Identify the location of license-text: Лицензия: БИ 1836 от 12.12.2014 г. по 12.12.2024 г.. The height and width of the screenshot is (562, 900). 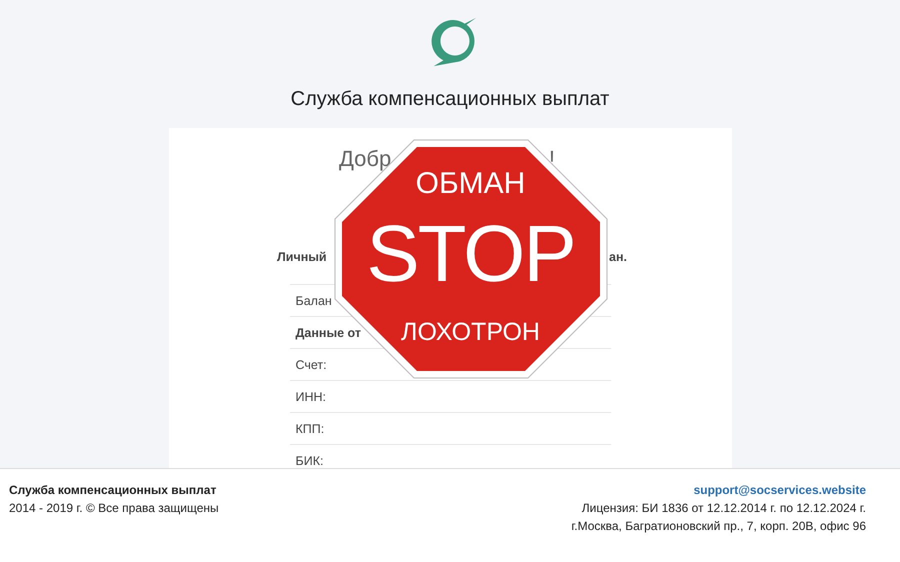
(724, 508).